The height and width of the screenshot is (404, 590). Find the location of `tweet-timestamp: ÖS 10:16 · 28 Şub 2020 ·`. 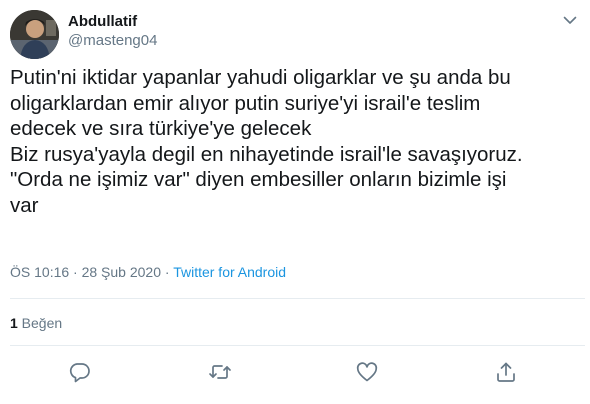

tweet-timestamp: ÖS 10:16 · 28 Şub 2020 · is located at coordinates (91, 272).